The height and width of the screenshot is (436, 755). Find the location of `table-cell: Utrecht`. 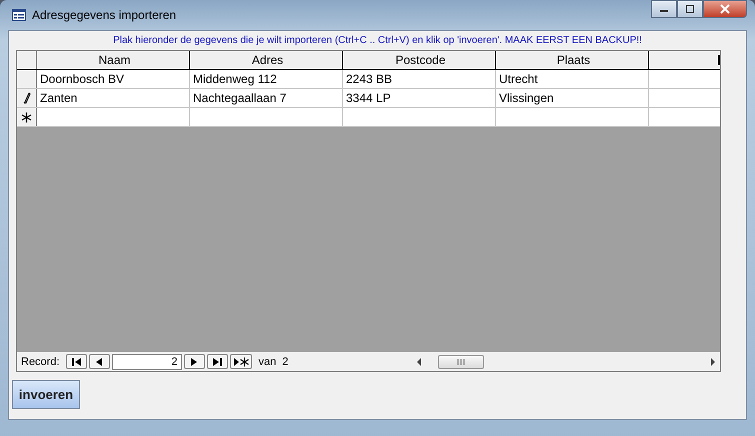

table-cell: Utrecht is located at coordinates (572, 79).